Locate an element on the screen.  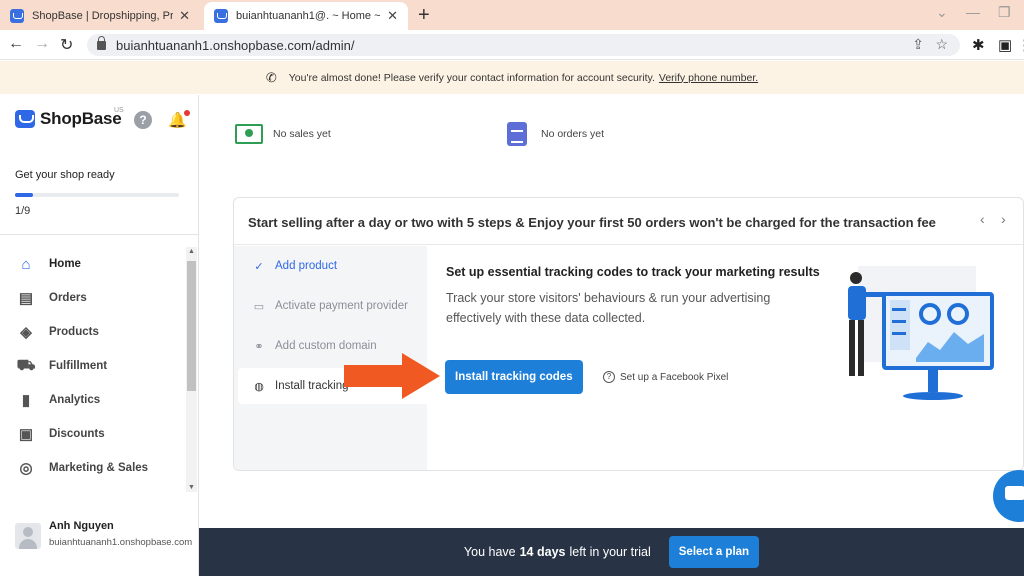
discount-icon: ▣ is located at coordinates (26, 434).